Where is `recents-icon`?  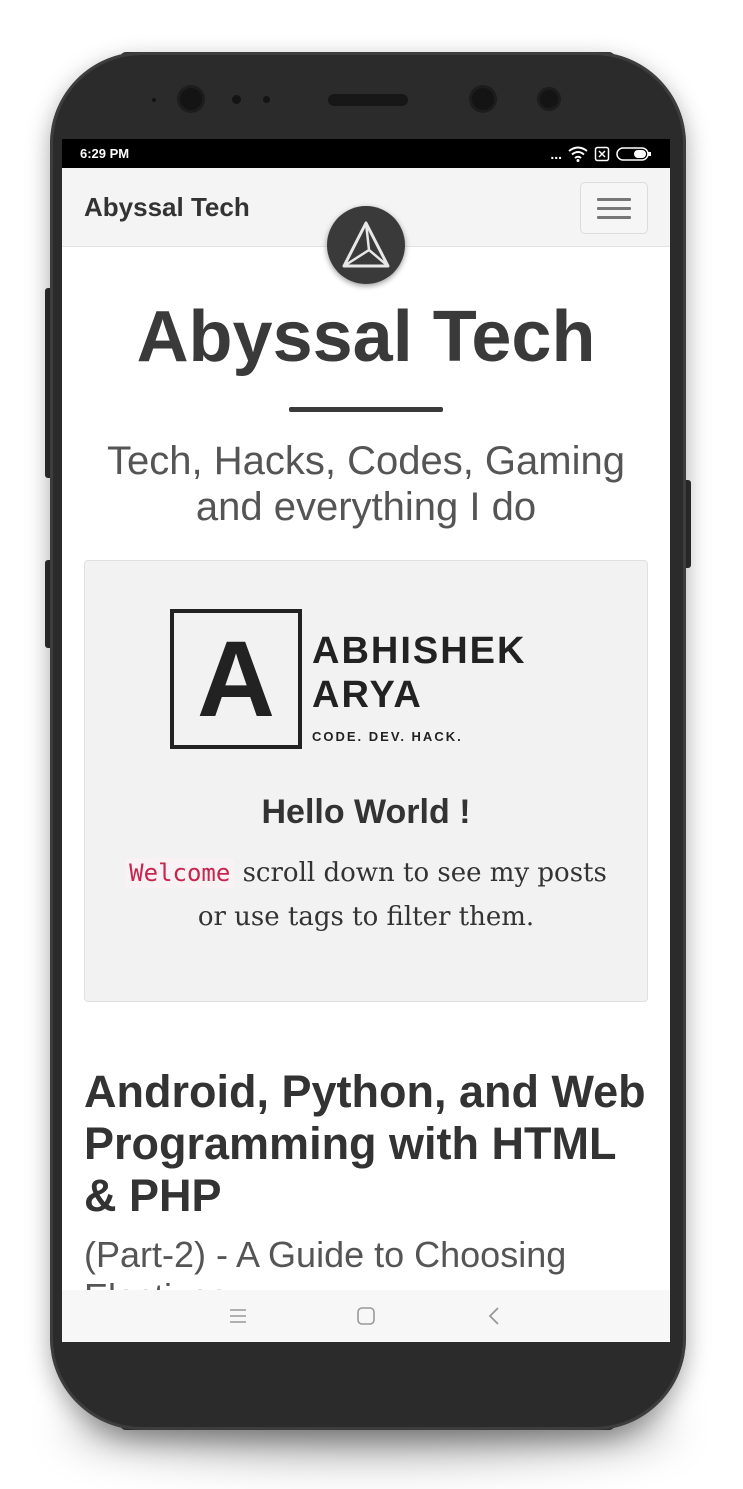 recents-icon is located at coordinates (238, 1316).